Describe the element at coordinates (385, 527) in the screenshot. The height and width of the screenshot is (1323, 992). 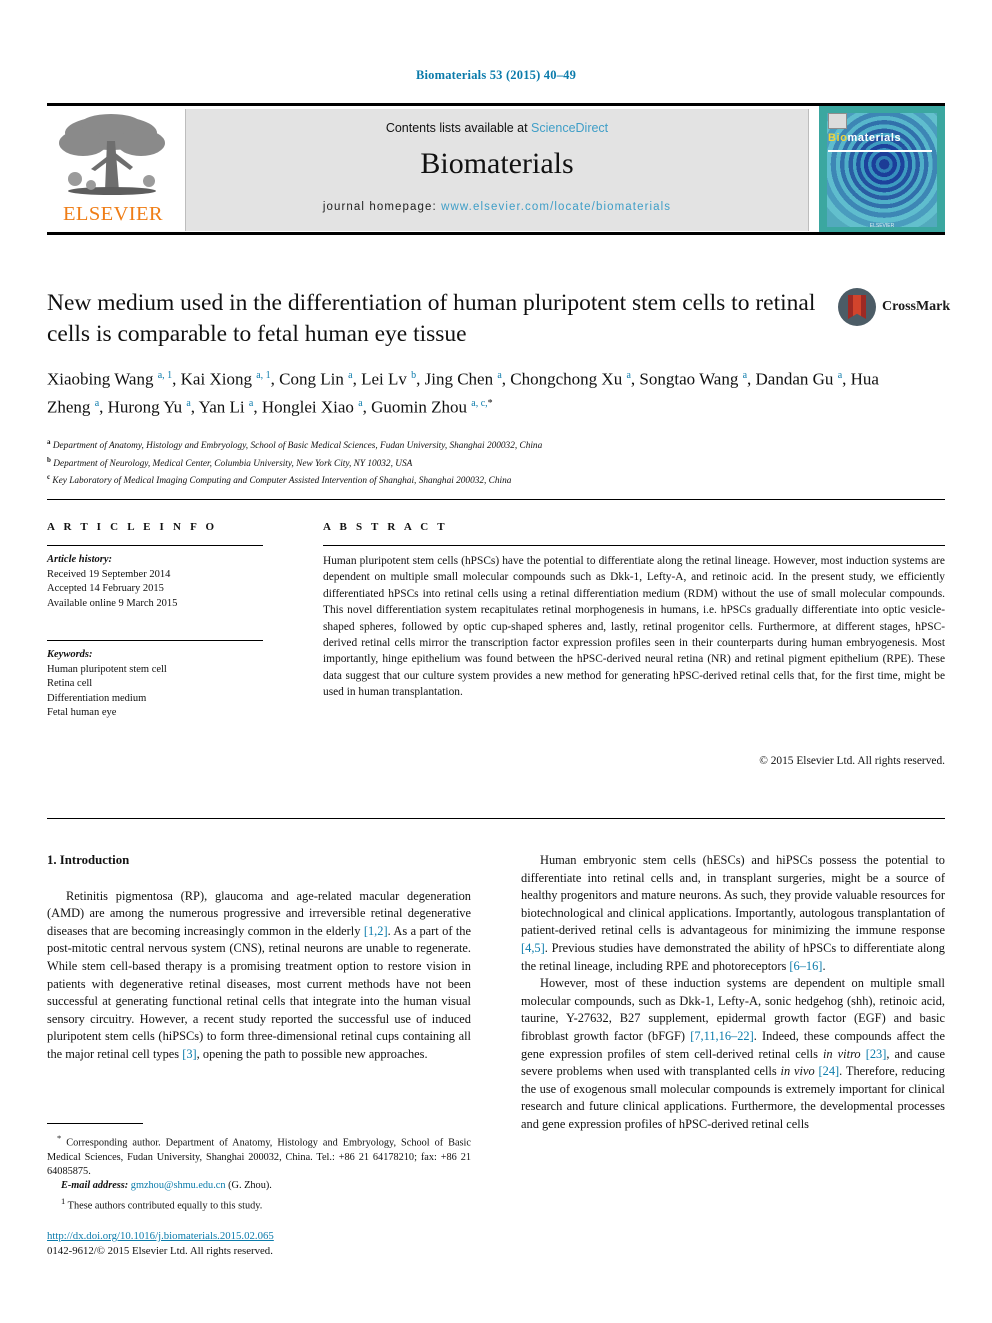
I see `abstract-heading: A B S T R A C T` at that location.